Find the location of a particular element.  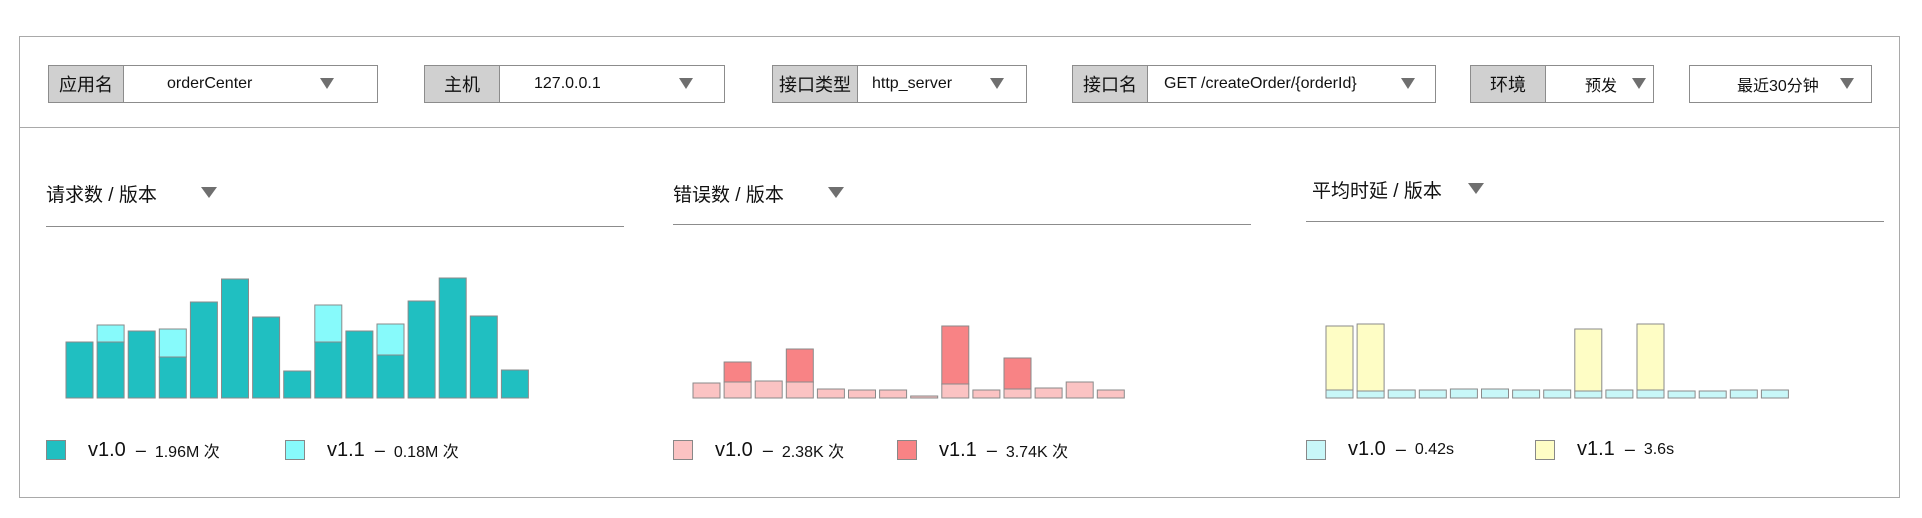

legend-item-v1-1: v1.1 – 3.74K 次 is located at coordinates (982, 450).